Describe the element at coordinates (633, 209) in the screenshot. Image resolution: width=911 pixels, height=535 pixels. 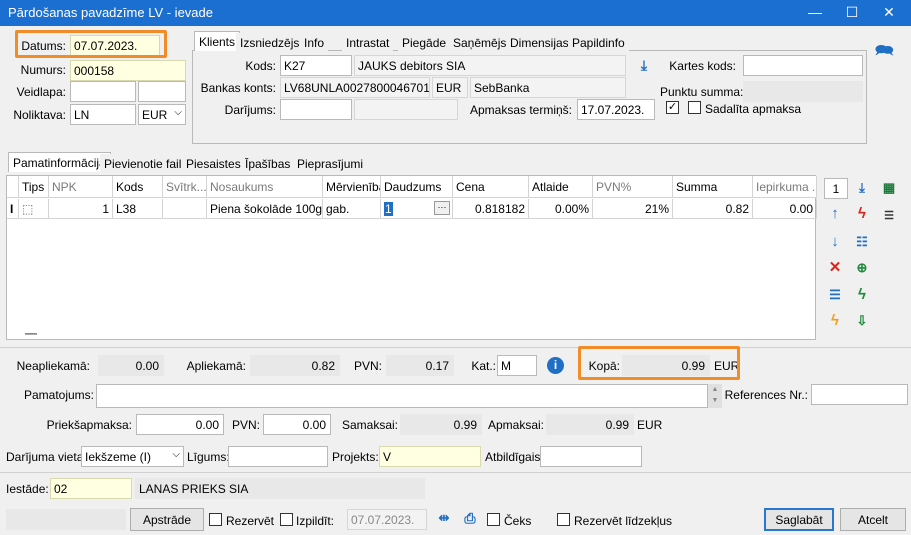
I see `table-cell: 21%` at that location.